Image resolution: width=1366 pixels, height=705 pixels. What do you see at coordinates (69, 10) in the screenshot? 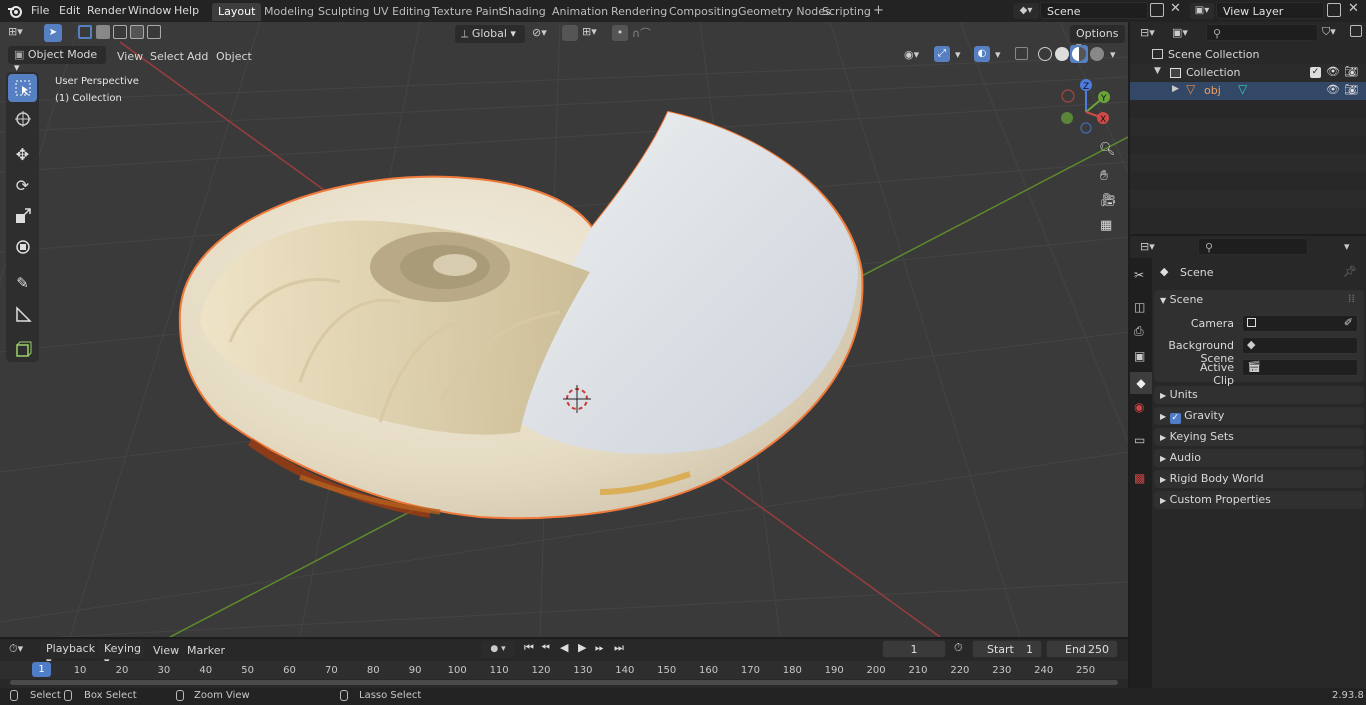
I see `menu-edit: Edit` at bounding box center [69, 10].